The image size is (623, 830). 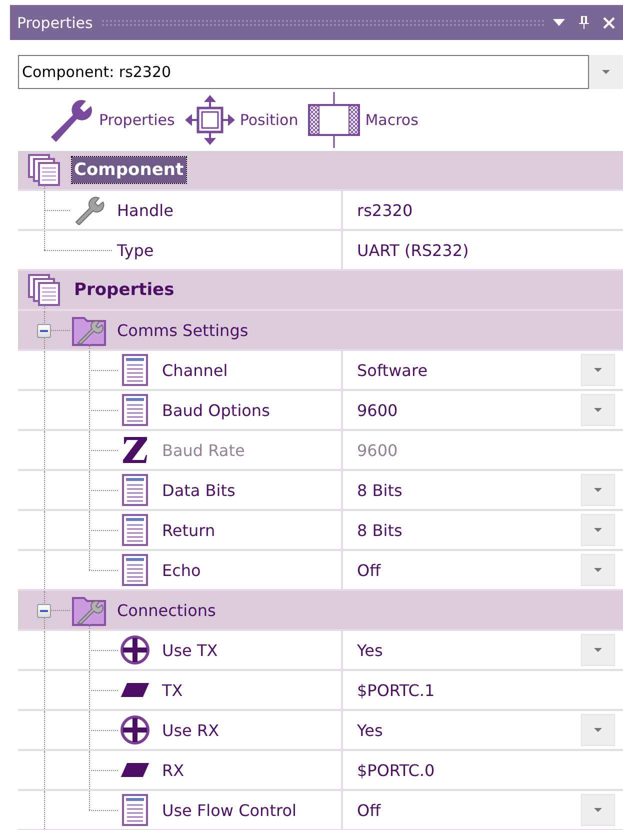 What do you see at coordinates (181, 570) in the screenshot?
I see `property-name: Echo` at bounding box center [181, 570].